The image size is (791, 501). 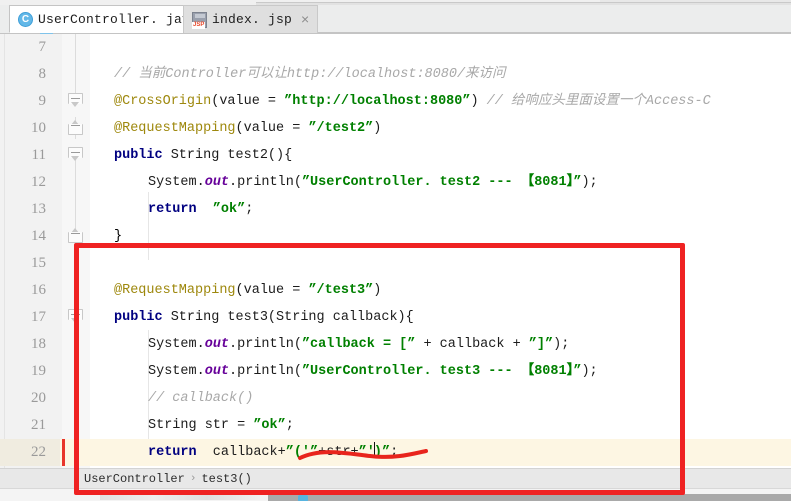 What do you see at coordinates (395, 155) in the screenshot?
I see `code-line: 11 public String test2(){` at bounding box center [395, 155].